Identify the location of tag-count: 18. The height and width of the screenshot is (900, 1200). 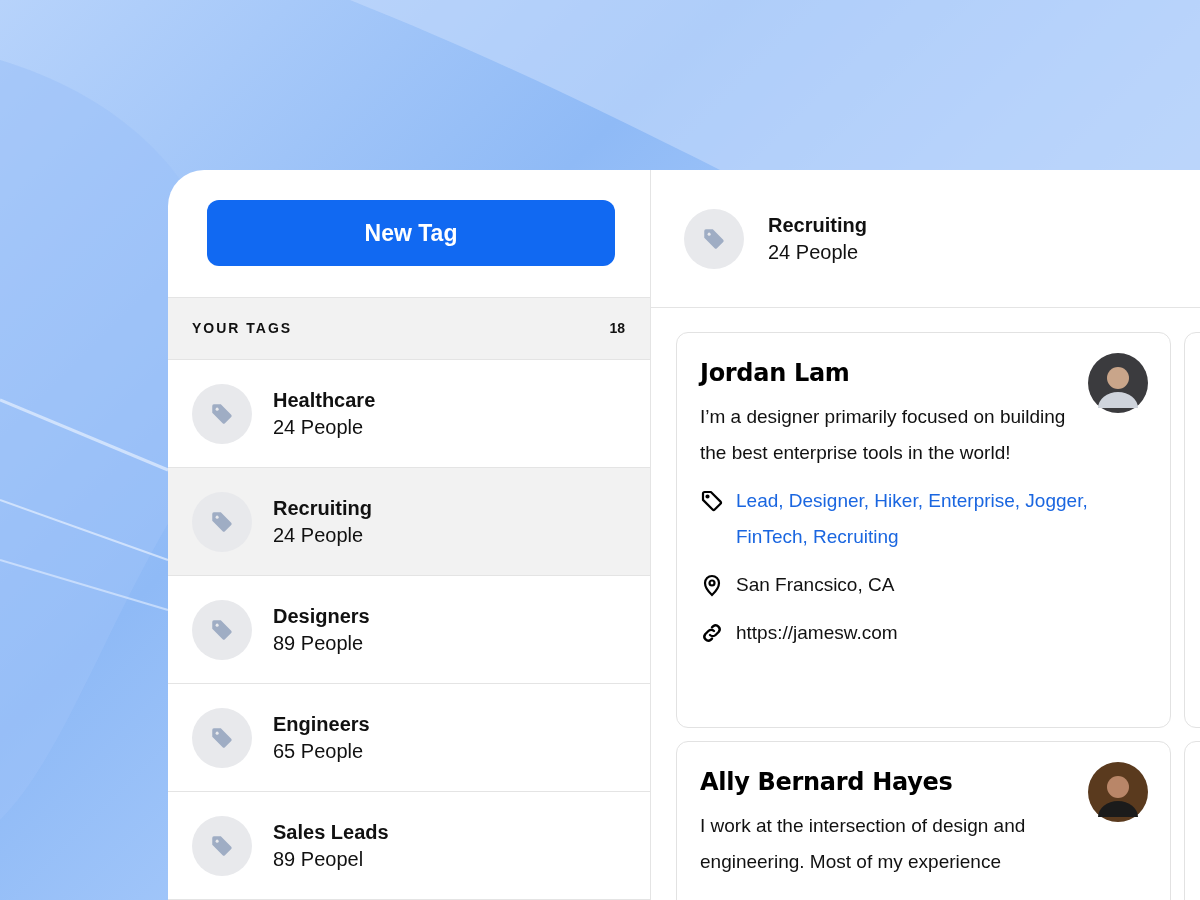
(617, 328).